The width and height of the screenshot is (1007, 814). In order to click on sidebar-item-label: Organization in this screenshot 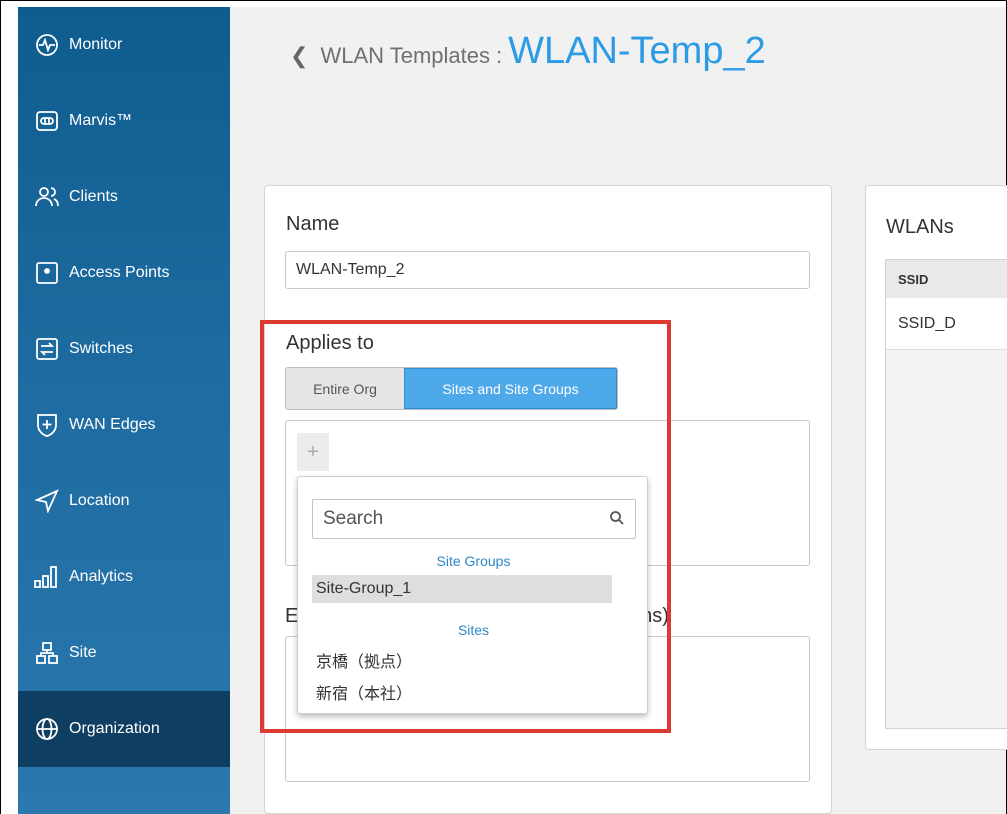, I will do `click(114, 728)`.